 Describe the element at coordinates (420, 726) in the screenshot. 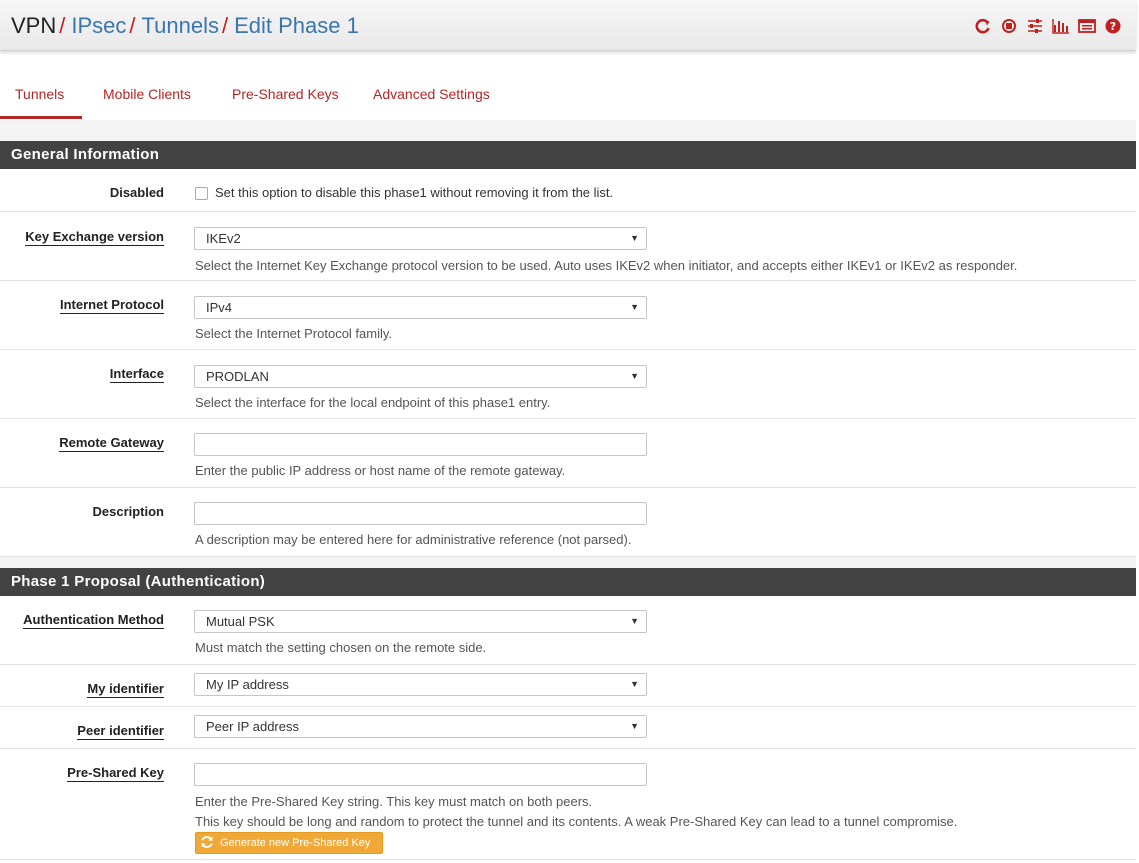

I see `peerid-select: Peer IP address ▼` at that location.